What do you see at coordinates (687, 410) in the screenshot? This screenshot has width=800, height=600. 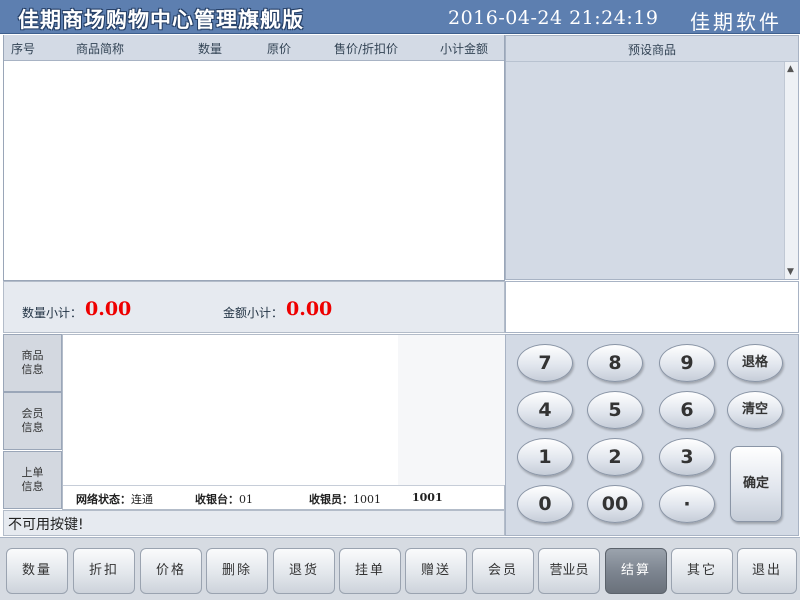 I see `key-6: 6` at bounding box center [687, 410].